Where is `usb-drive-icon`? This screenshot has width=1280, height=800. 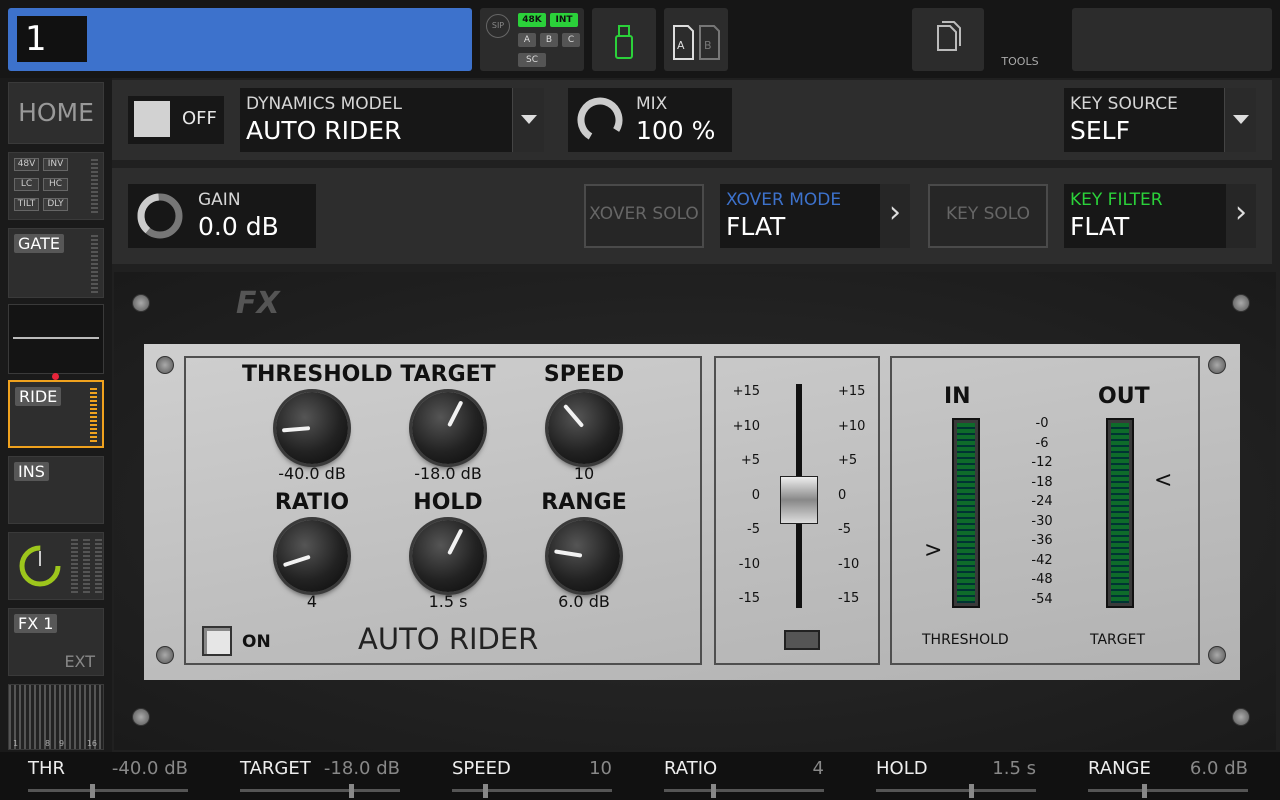 usb-drive-icon is located at coordinates (624, 42).